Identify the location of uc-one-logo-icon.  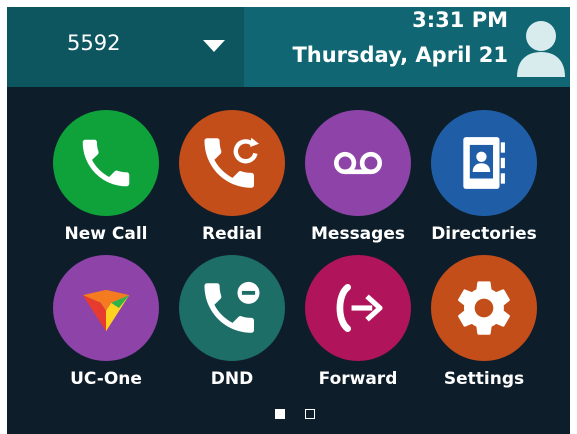
(106, 310).